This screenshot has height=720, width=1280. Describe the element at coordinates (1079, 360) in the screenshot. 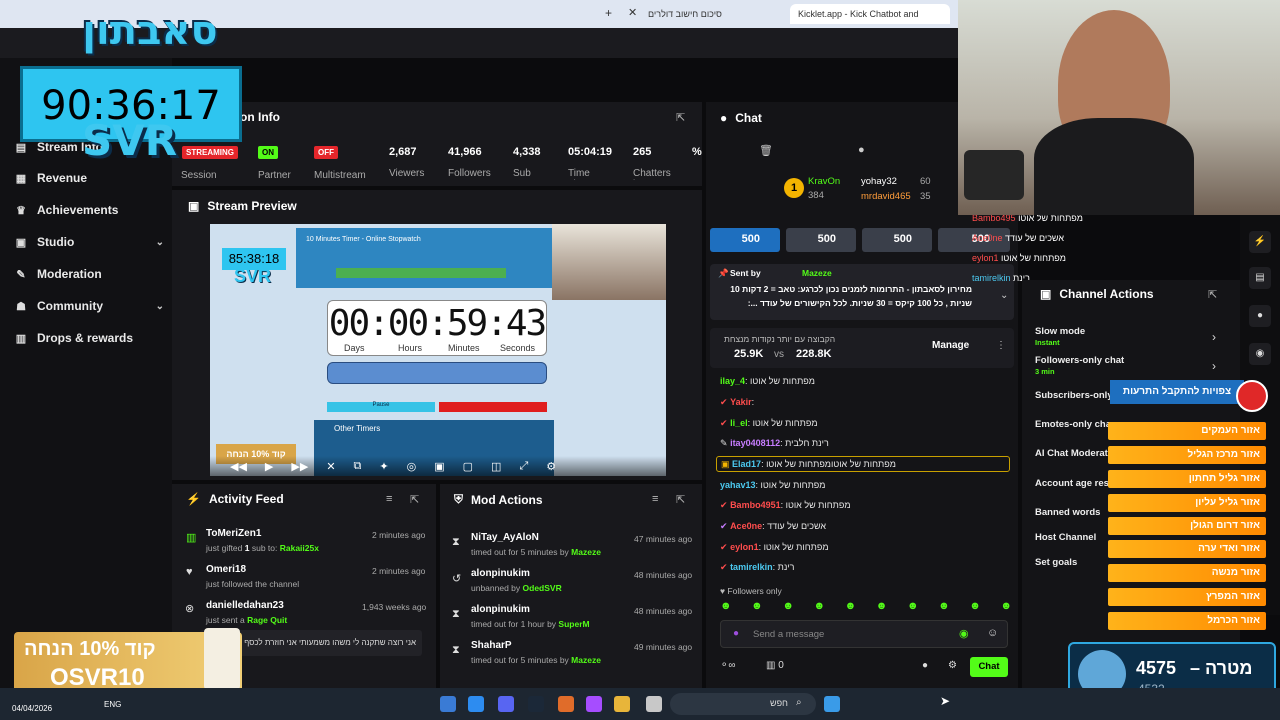

I see `action-followers-only: Followers-only chat` at that location.